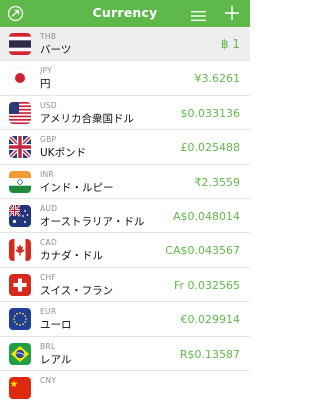  What do you see at coordinates (125, 386) in the screenshot?
I see `currency-row-cny: CNY` at bounding box center [125, 386].